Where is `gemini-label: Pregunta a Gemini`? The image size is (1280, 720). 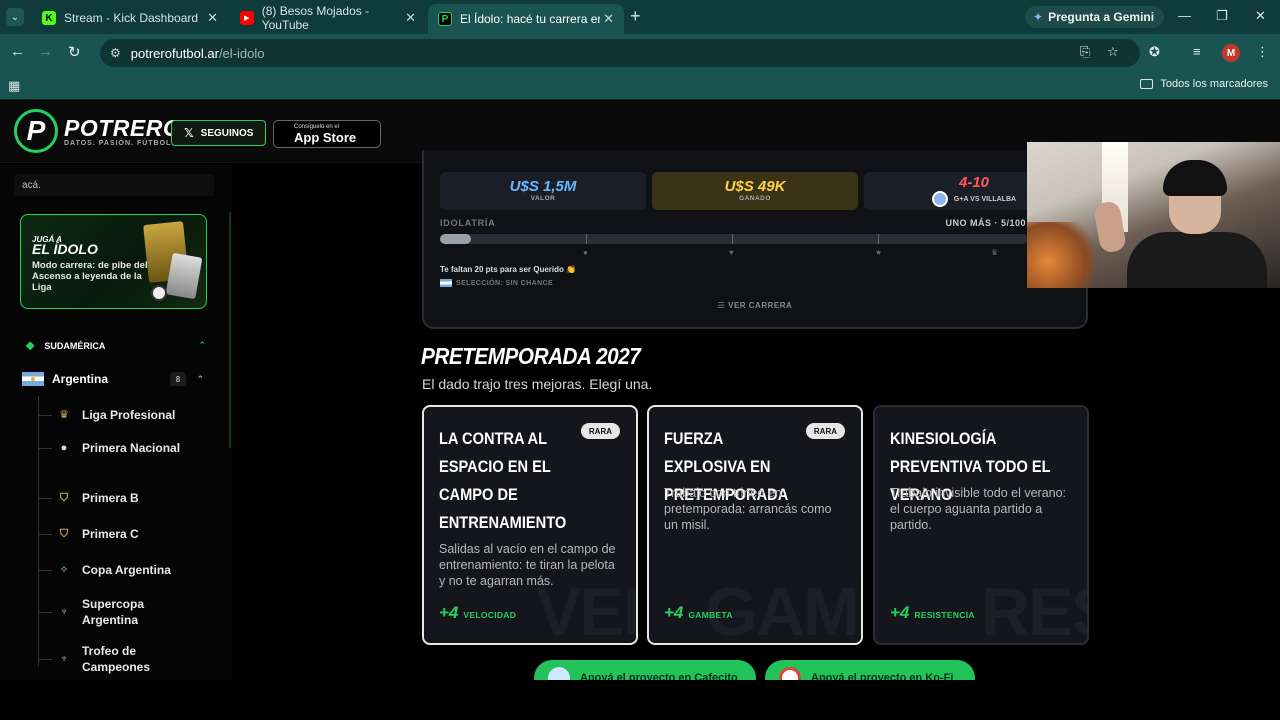
gemini-label: Pregunta a Gemini is located at coordinates (1101, 17).